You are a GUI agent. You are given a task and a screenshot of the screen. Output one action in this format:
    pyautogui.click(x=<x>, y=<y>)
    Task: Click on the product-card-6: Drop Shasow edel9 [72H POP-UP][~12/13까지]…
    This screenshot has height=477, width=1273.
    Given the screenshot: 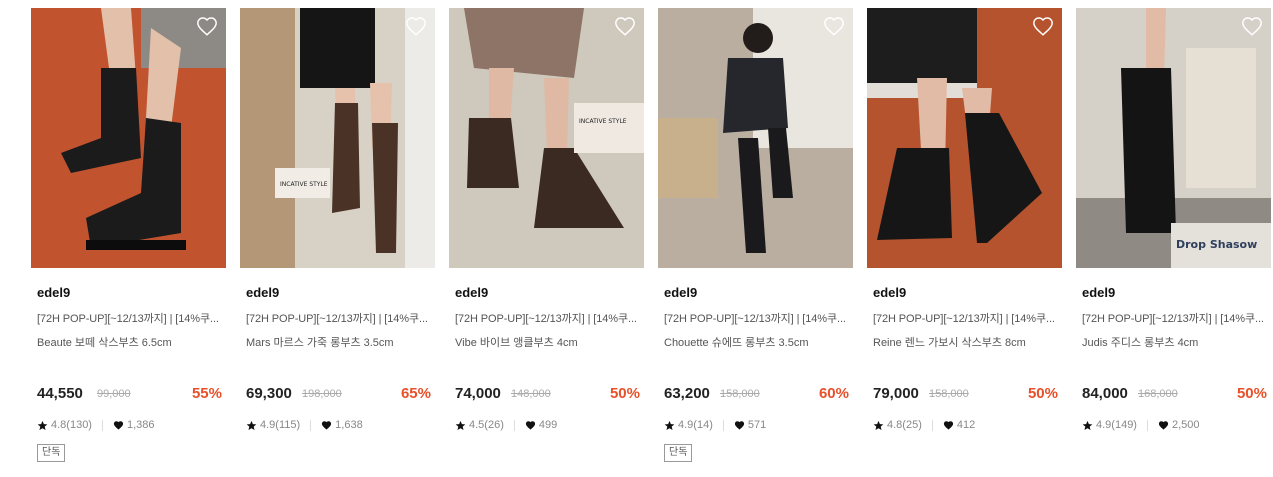 What is the action you would take?
    pyautogui.click(x=1173, y=240)
    